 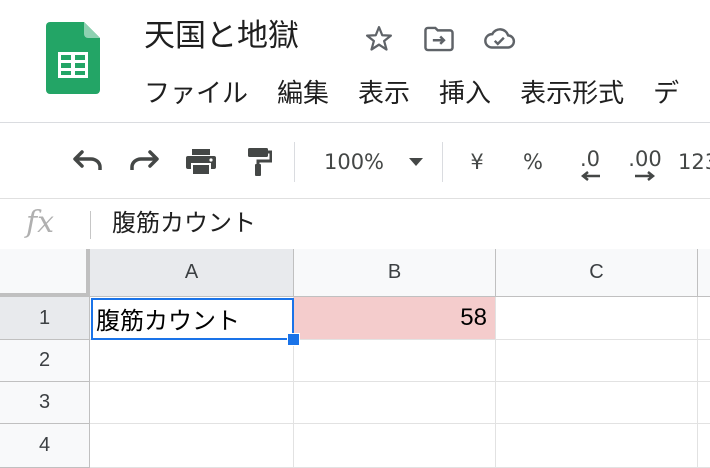 What do you see at coordinates (379, 39) in the screenshot?
I see `star-icon` at bounding box center [379, 39].